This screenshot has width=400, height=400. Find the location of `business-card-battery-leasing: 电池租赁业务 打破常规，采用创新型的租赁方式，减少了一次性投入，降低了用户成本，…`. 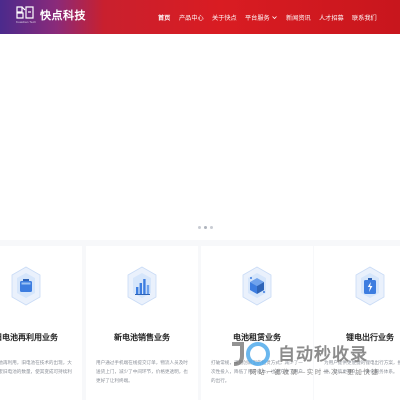

business-card-battery-leasing: 电池租赁业务 打破常规，采用创新型的租赁方式，减少了一次性投入，降低了用户成本，… is located at coordinates (257, 323).